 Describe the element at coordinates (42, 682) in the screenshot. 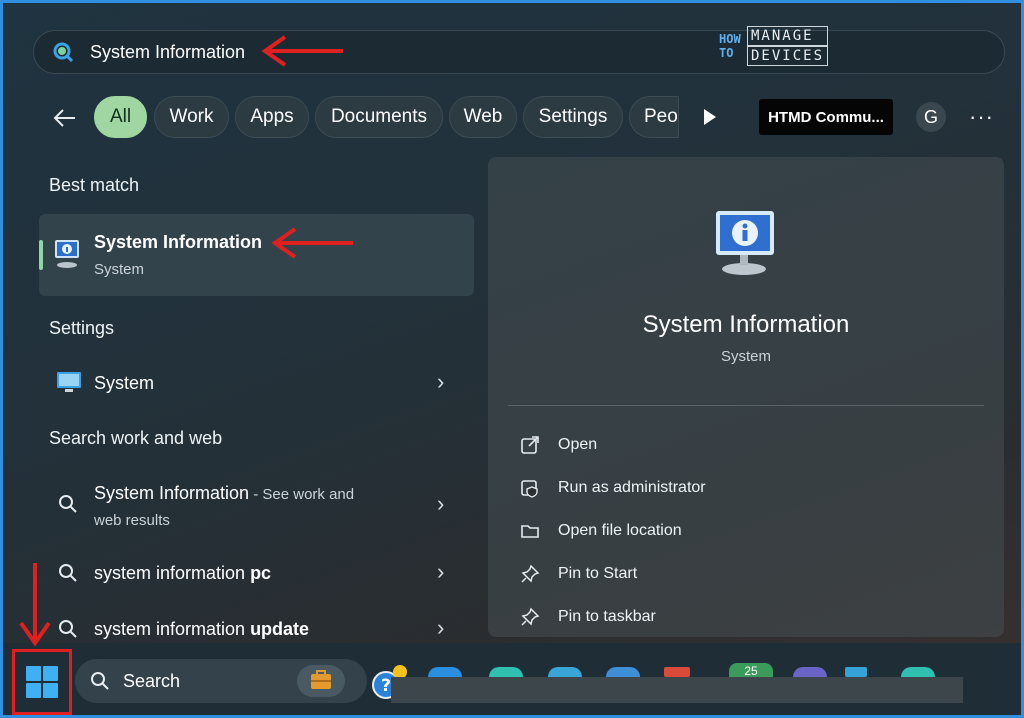

I see `windows-start-icon` at that location.